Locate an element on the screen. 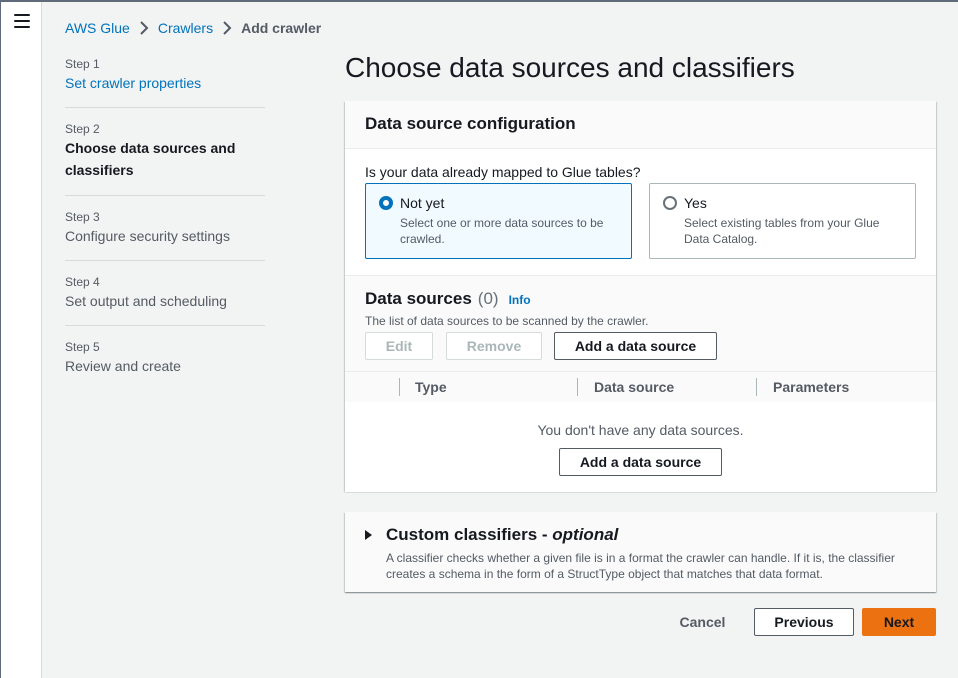 The height and width of the screenshot is (678, 958). wizard-step-1: Step 1 Set crawler properties is located at coordinates (165, 82).